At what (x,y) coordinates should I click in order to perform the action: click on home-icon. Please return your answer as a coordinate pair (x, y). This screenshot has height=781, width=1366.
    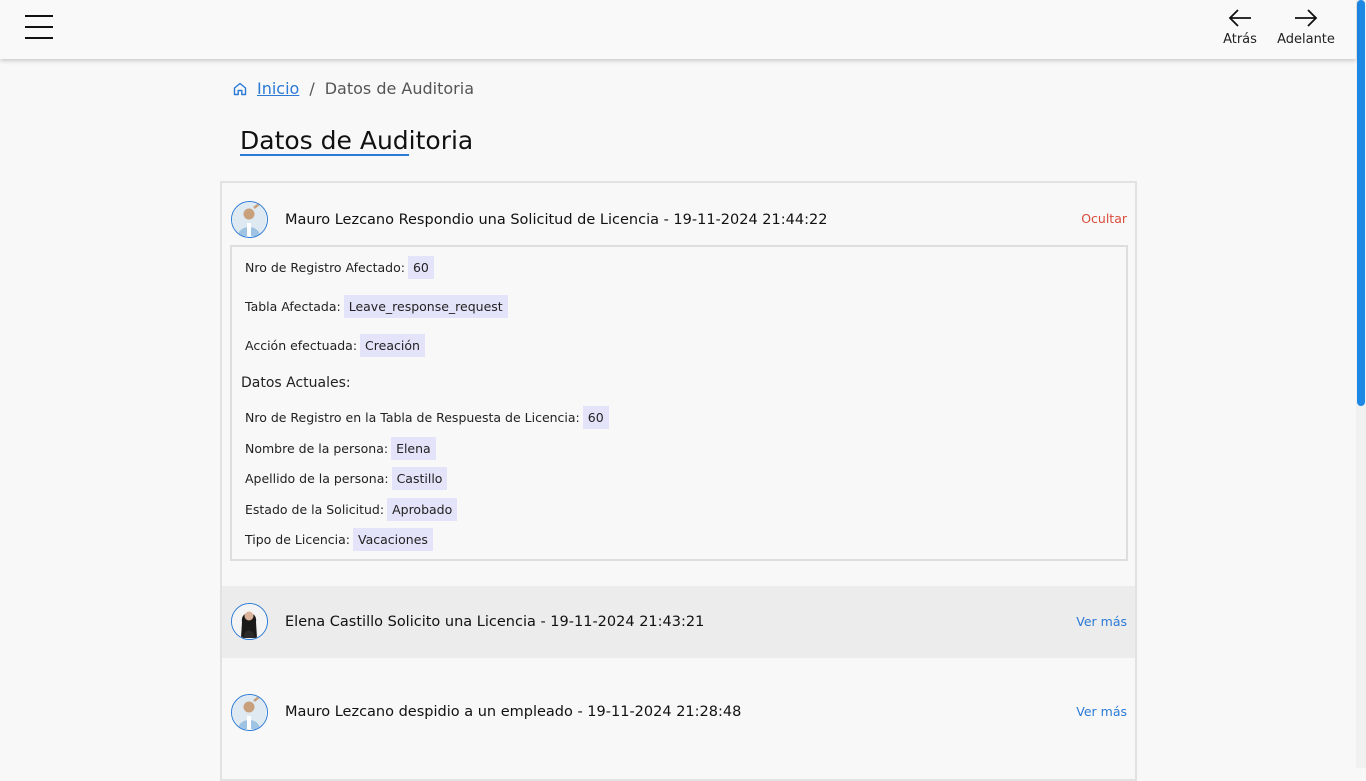
    Looking at the image, I should click on (240, 89).